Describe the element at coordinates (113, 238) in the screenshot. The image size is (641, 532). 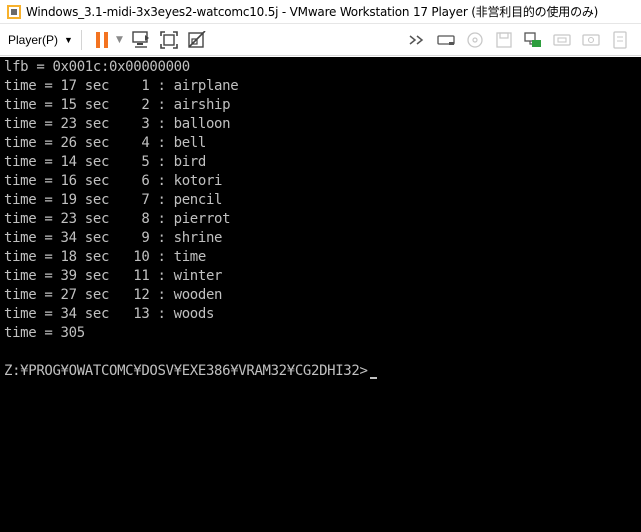
I see `console-line-9: time = 34 sec 9 : shrine` at that location.